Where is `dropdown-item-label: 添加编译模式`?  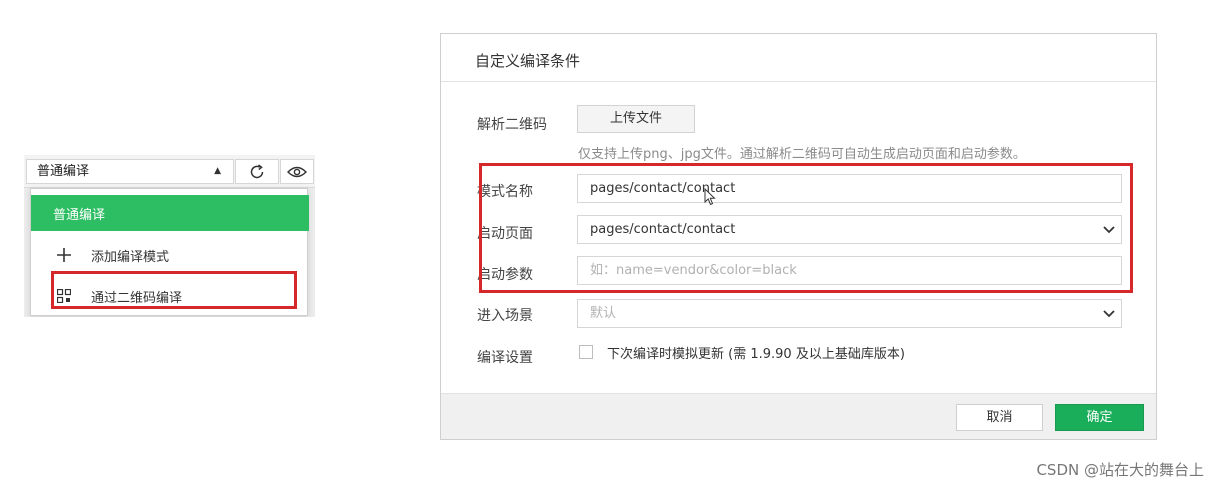
dropdown-item-label: 添加编译模式 is located at coordinates (130, 257).